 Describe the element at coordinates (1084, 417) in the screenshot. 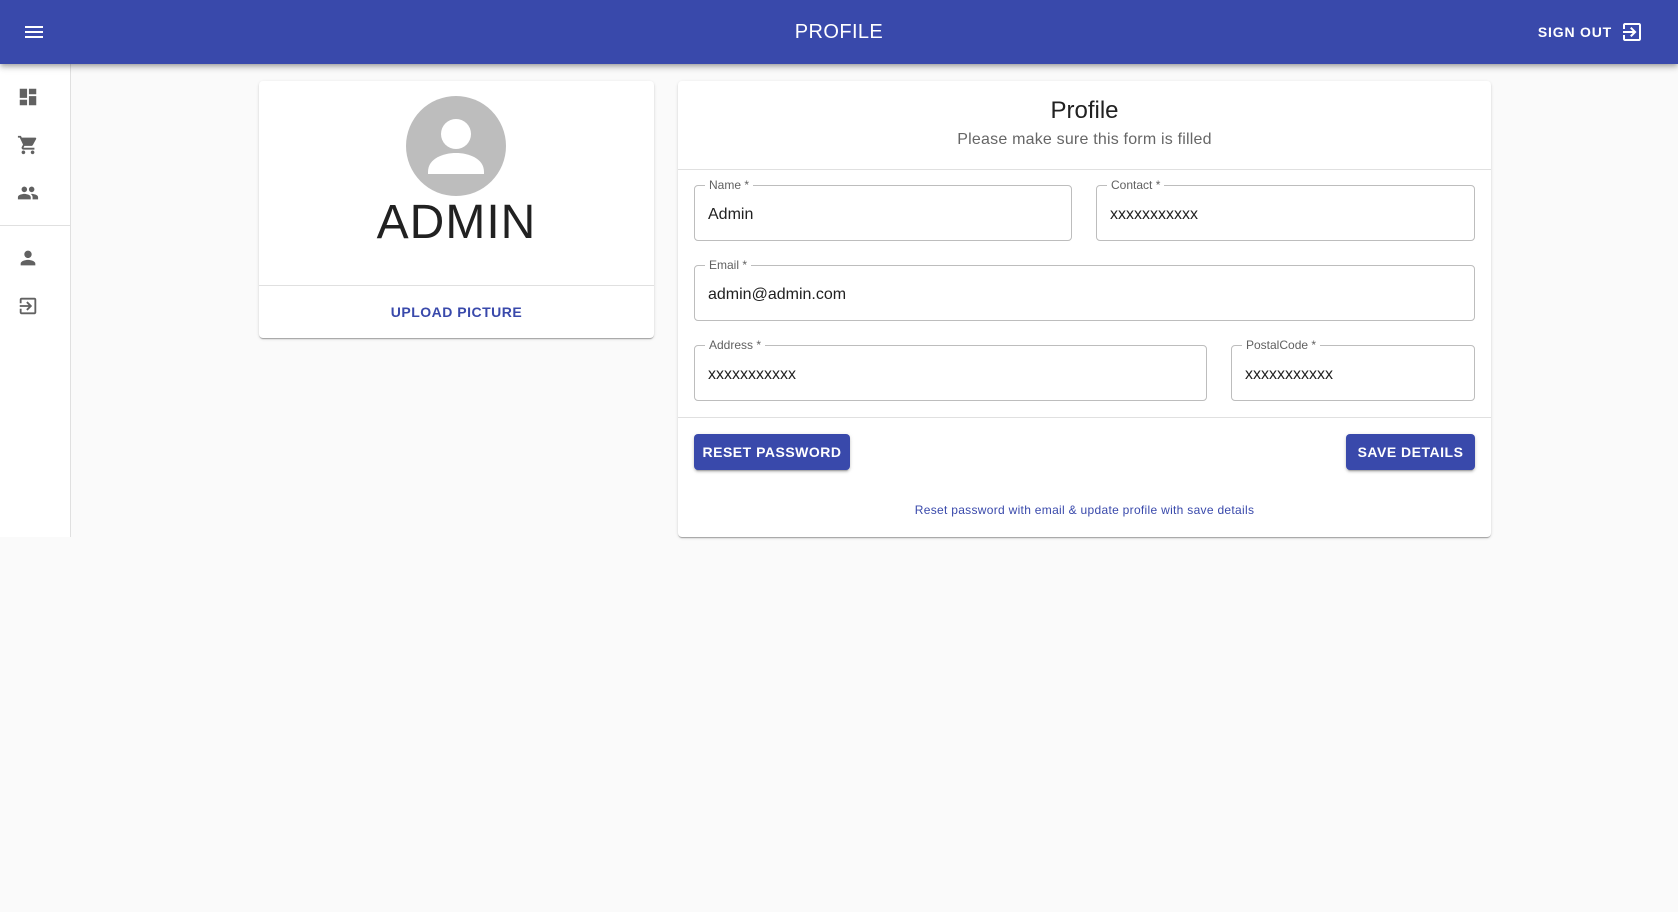

I see `form-actions-divider` at that location.